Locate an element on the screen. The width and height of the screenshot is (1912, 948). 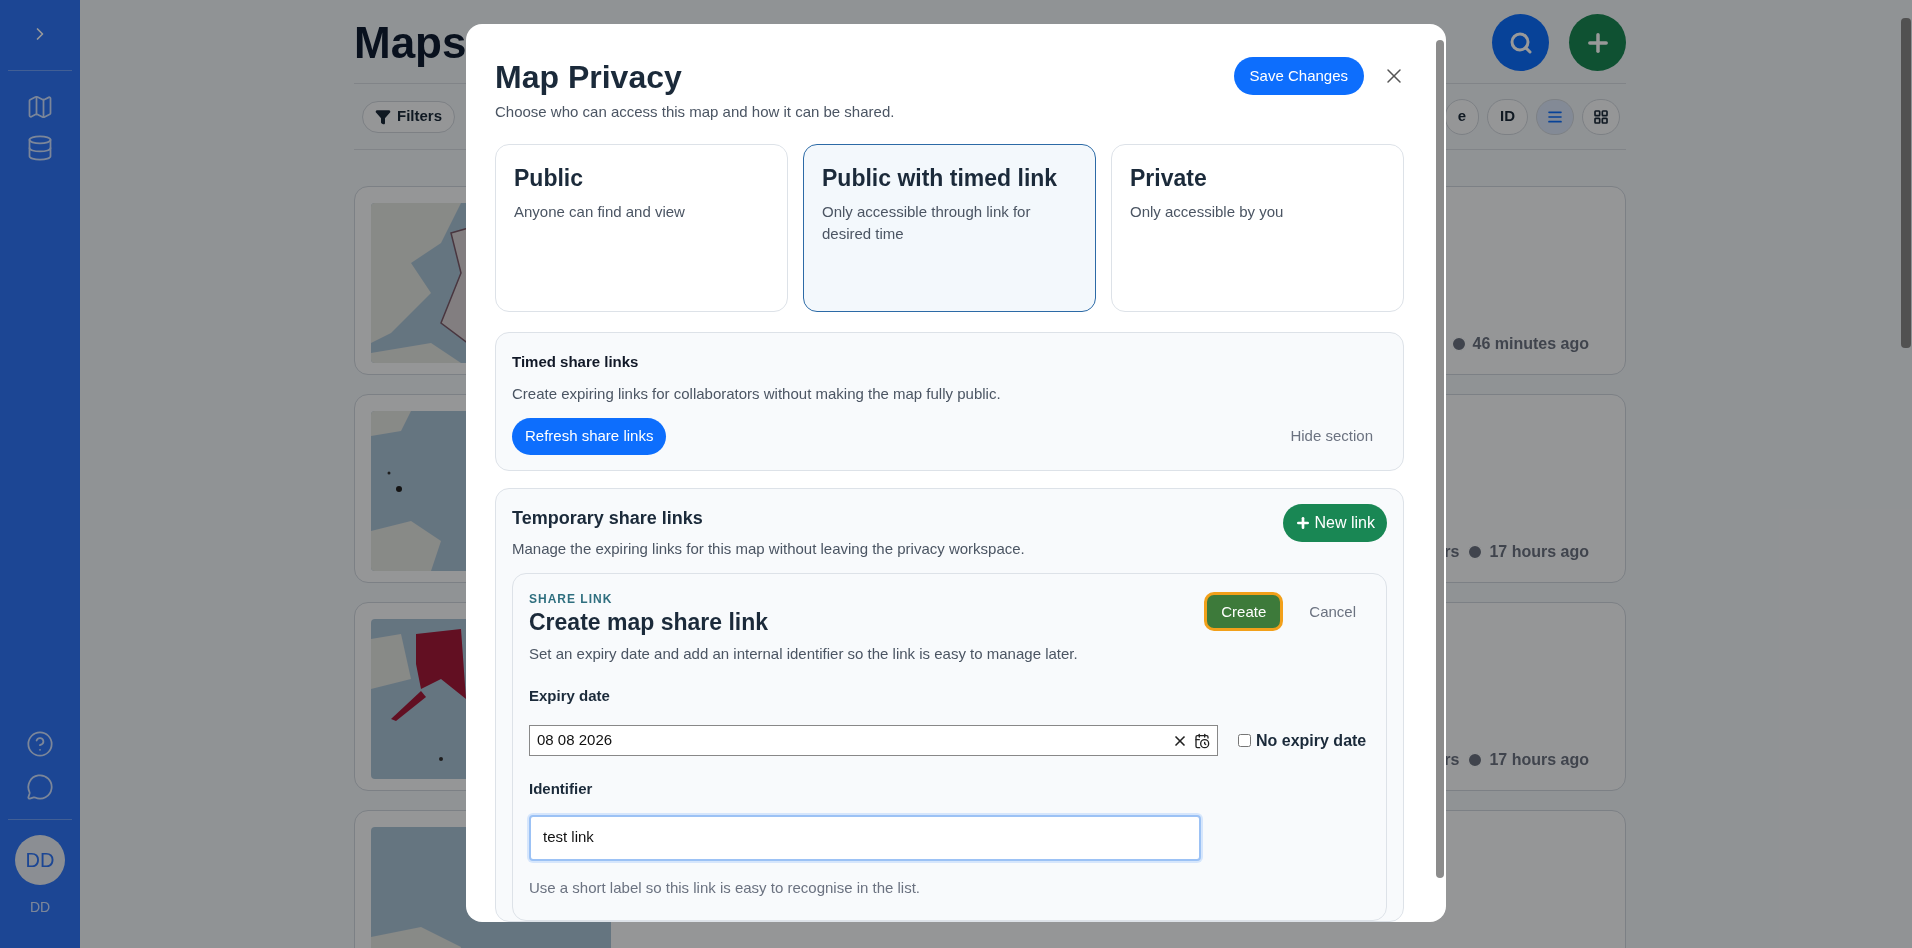
panel-description: Manage the expiring links for this map without leaving the privacy workspace. is located at coordinates (768, 548).